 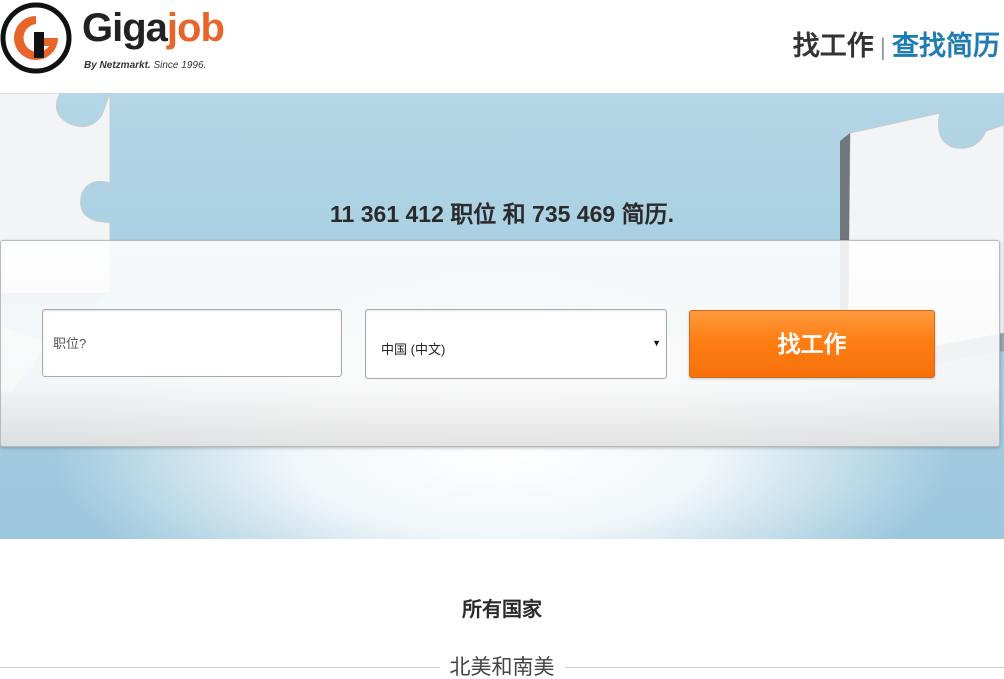 What do you see at coordinates (413, 349) in the screenshot?
I see `country-select-value: 中国 (中文)` at bounding box center [413, 349].